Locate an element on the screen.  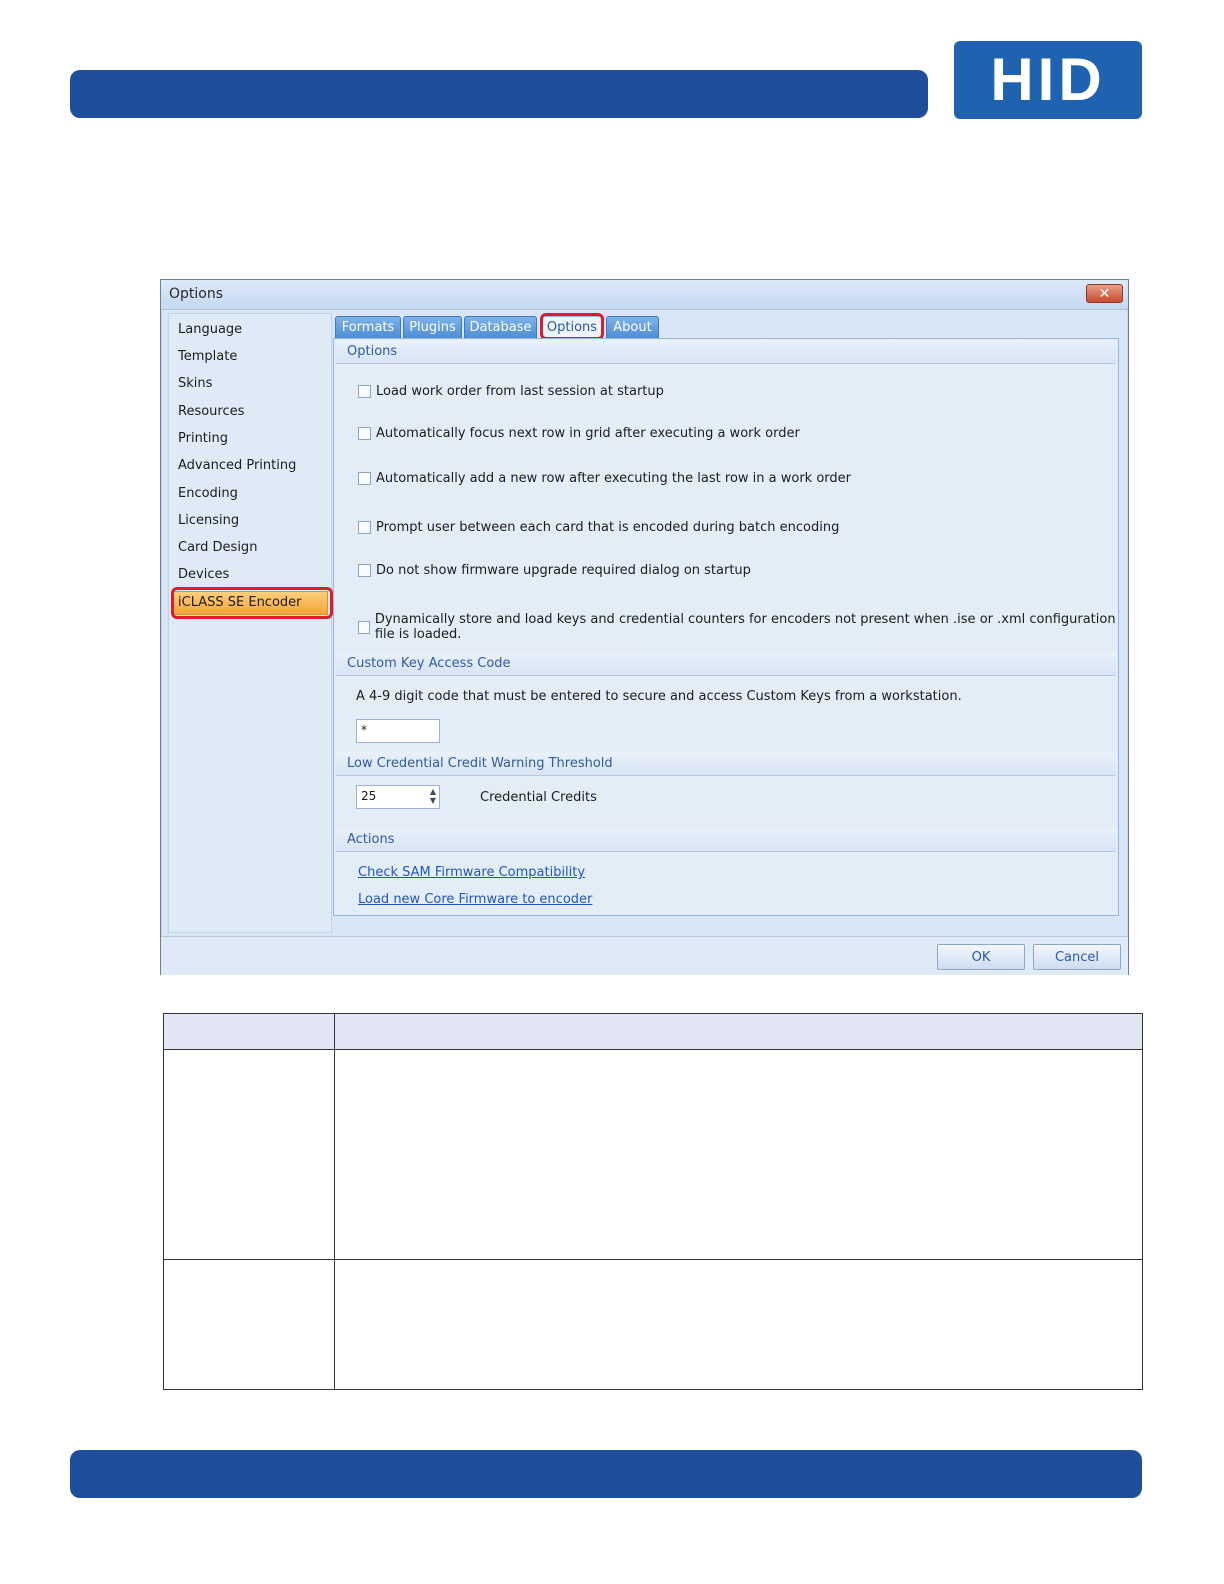
credit-threshold-value: 25 is located at coordinates (369, 796).